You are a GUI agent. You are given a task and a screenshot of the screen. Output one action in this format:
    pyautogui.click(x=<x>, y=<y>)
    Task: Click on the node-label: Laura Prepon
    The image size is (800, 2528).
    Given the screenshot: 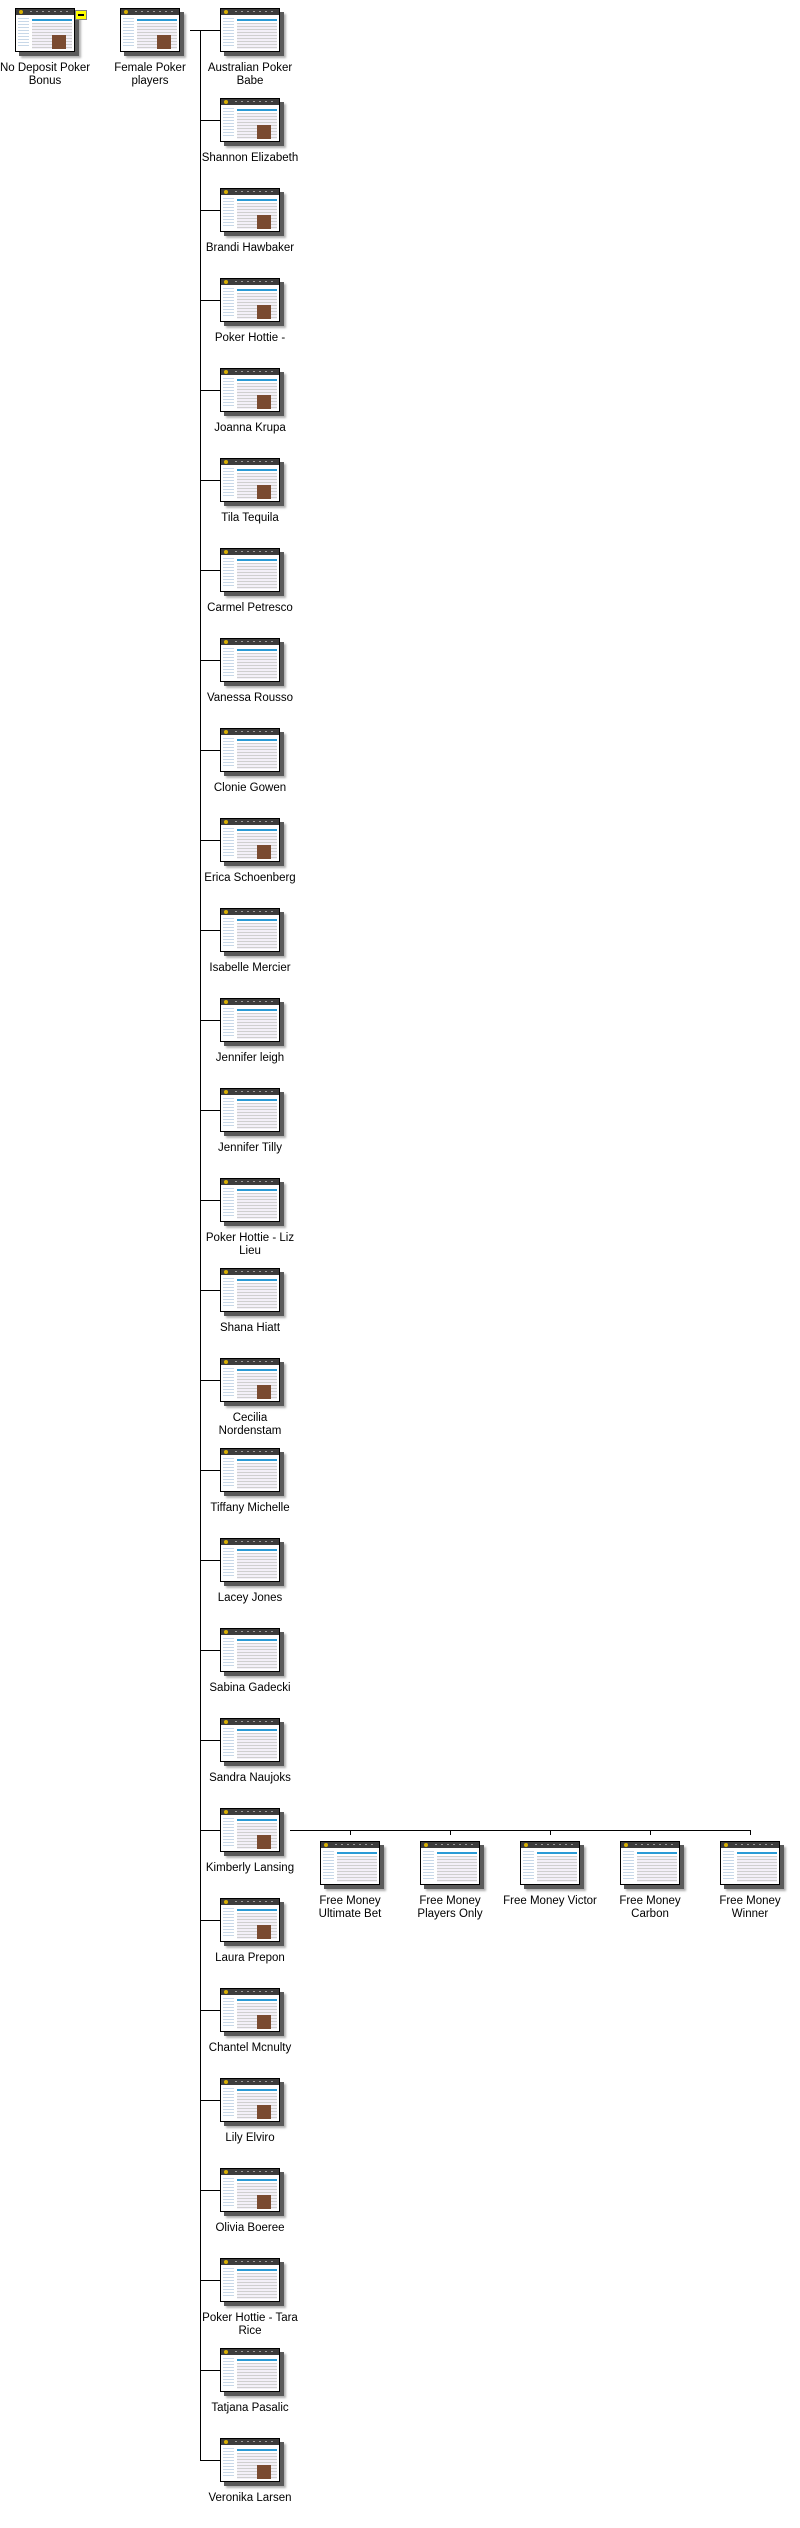 What is the action you would take?
    pyautogui.click(x=250, y=1958)
    